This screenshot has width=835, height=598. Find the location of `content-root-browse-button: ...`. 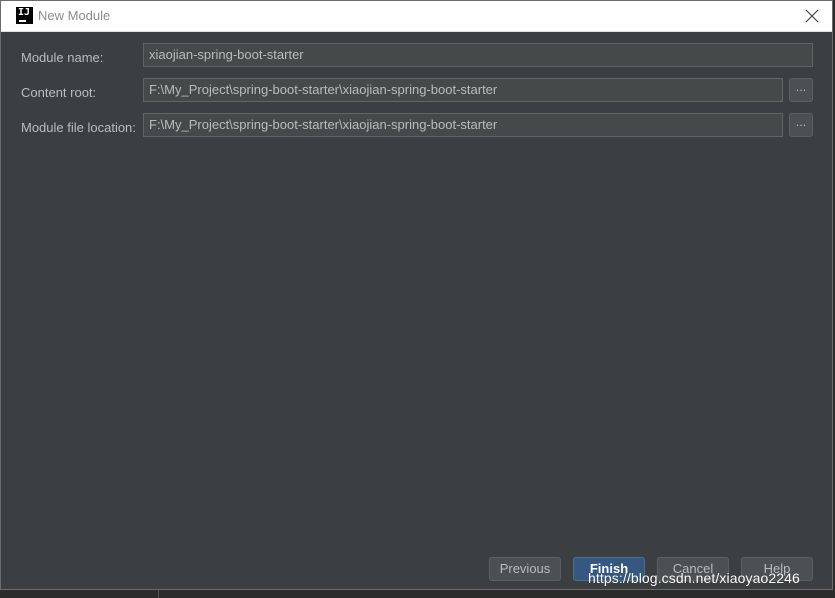

content-root-browse-button: ... is located at coordinates (801, 90).